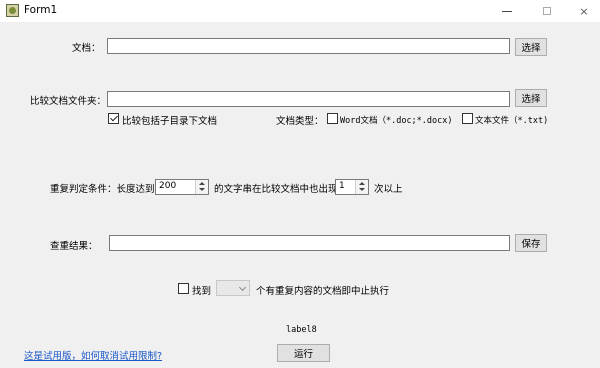 The image size is (600, 368). I want to click on minimize-icon, so click(507, 11).